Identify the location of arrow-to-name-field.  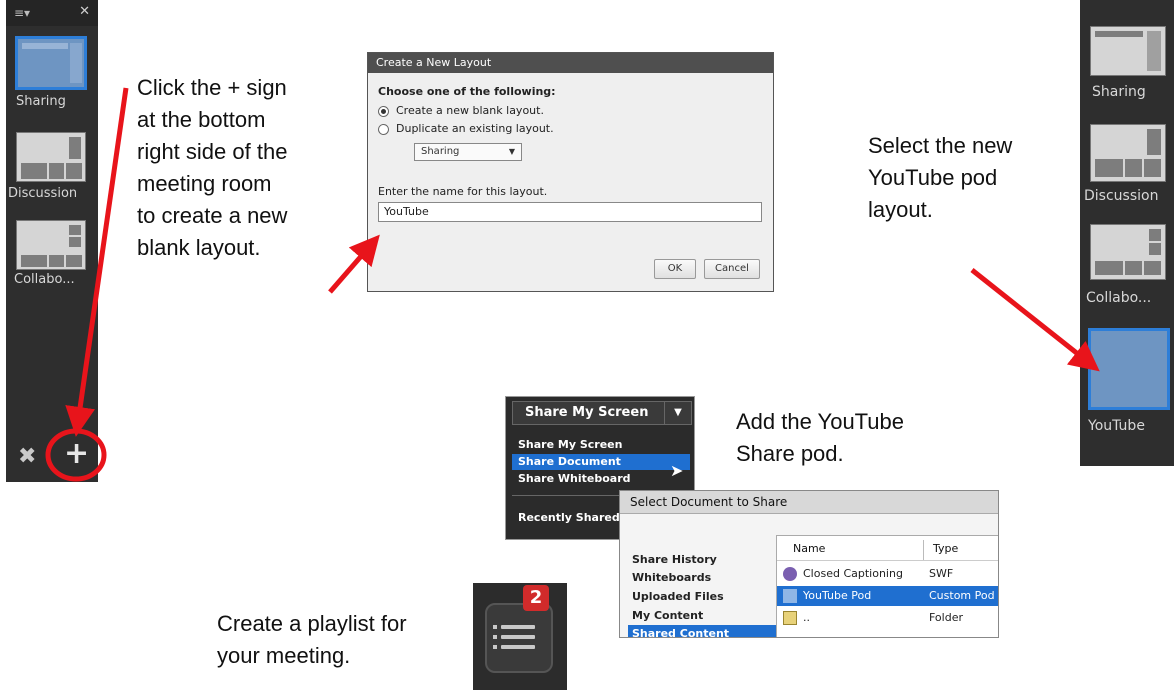
(354, 264).